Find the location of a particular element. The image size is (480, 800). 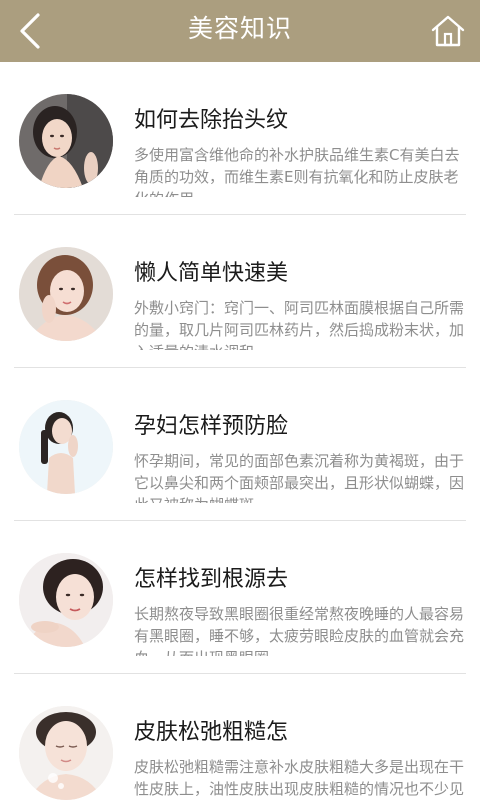

back-button is located at coordinates (30, 31).